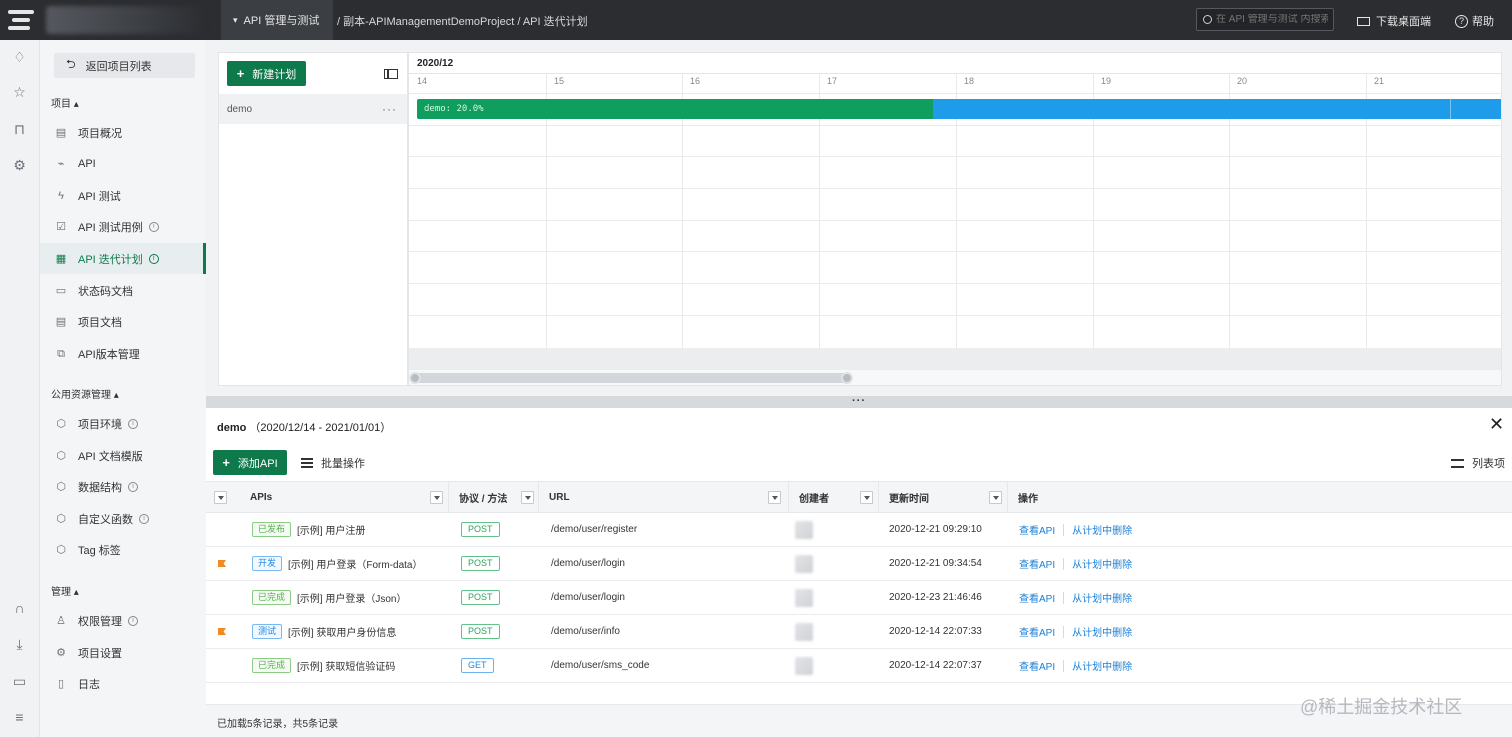 The width and height of the screenshot is (1512, 737). I want to click on sidebar-item-api-testcase: ☑ API 测试用例 i, so click(123, 226).